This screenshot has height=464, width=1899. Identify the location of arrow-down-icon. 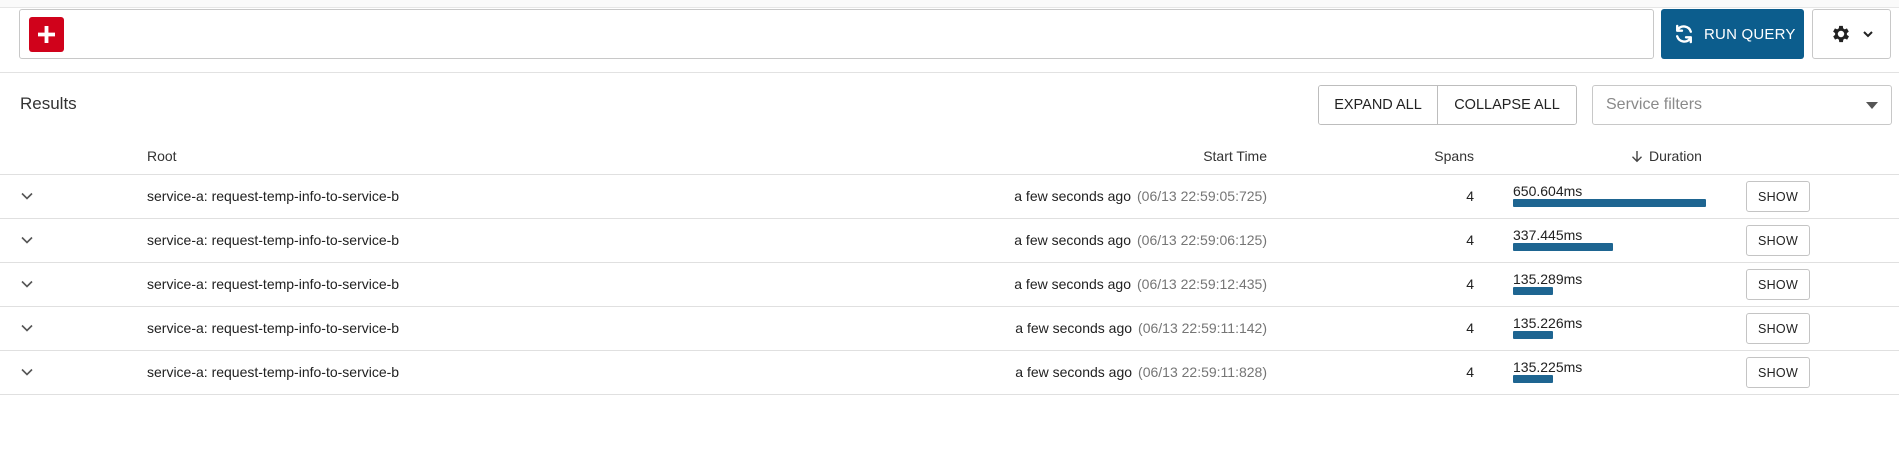
(1637, 156).